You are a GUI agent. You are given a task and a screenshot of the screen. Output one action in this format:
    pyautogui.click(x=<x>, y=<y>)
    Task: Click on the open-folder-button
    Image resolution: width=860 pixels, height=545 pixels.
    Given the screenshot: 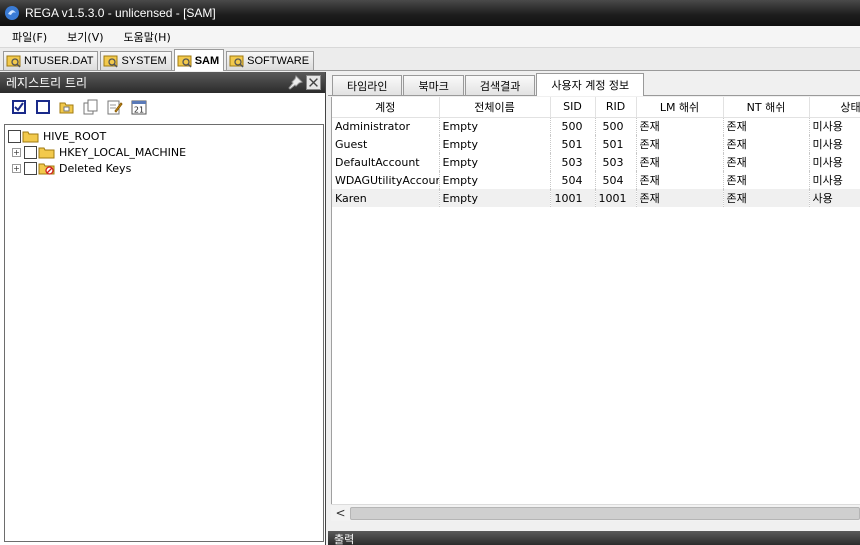 What is the action you would take?
    pyautogui.click(x=67, y=107)
    